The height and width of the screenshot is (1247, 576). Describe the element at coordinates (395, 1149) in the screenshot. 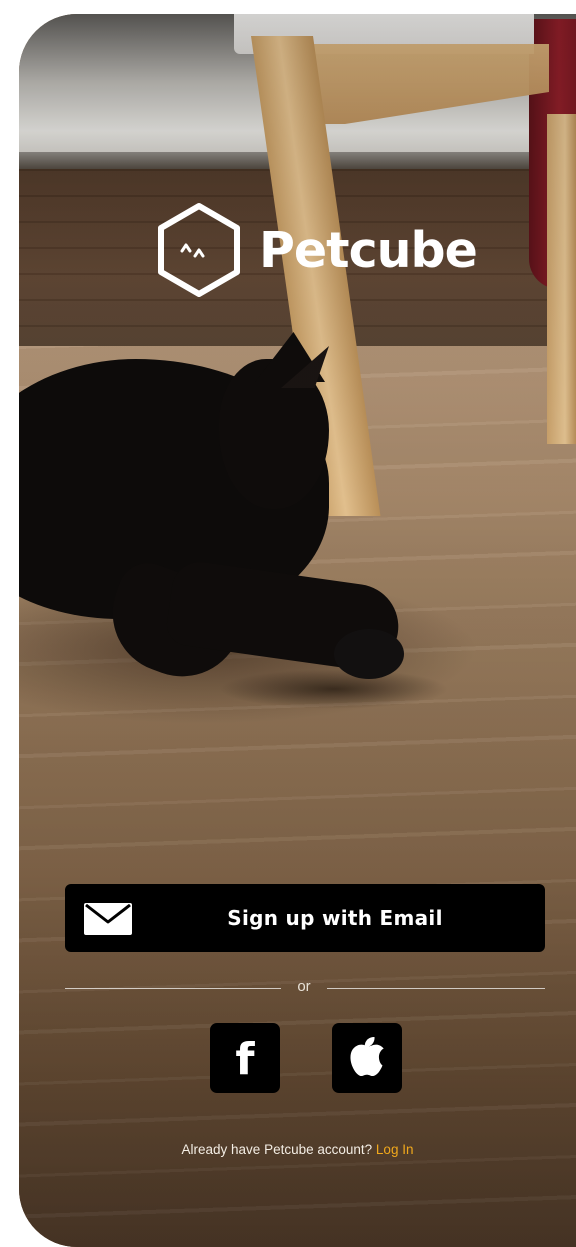

I see `log-in-link: Log In` at that location.